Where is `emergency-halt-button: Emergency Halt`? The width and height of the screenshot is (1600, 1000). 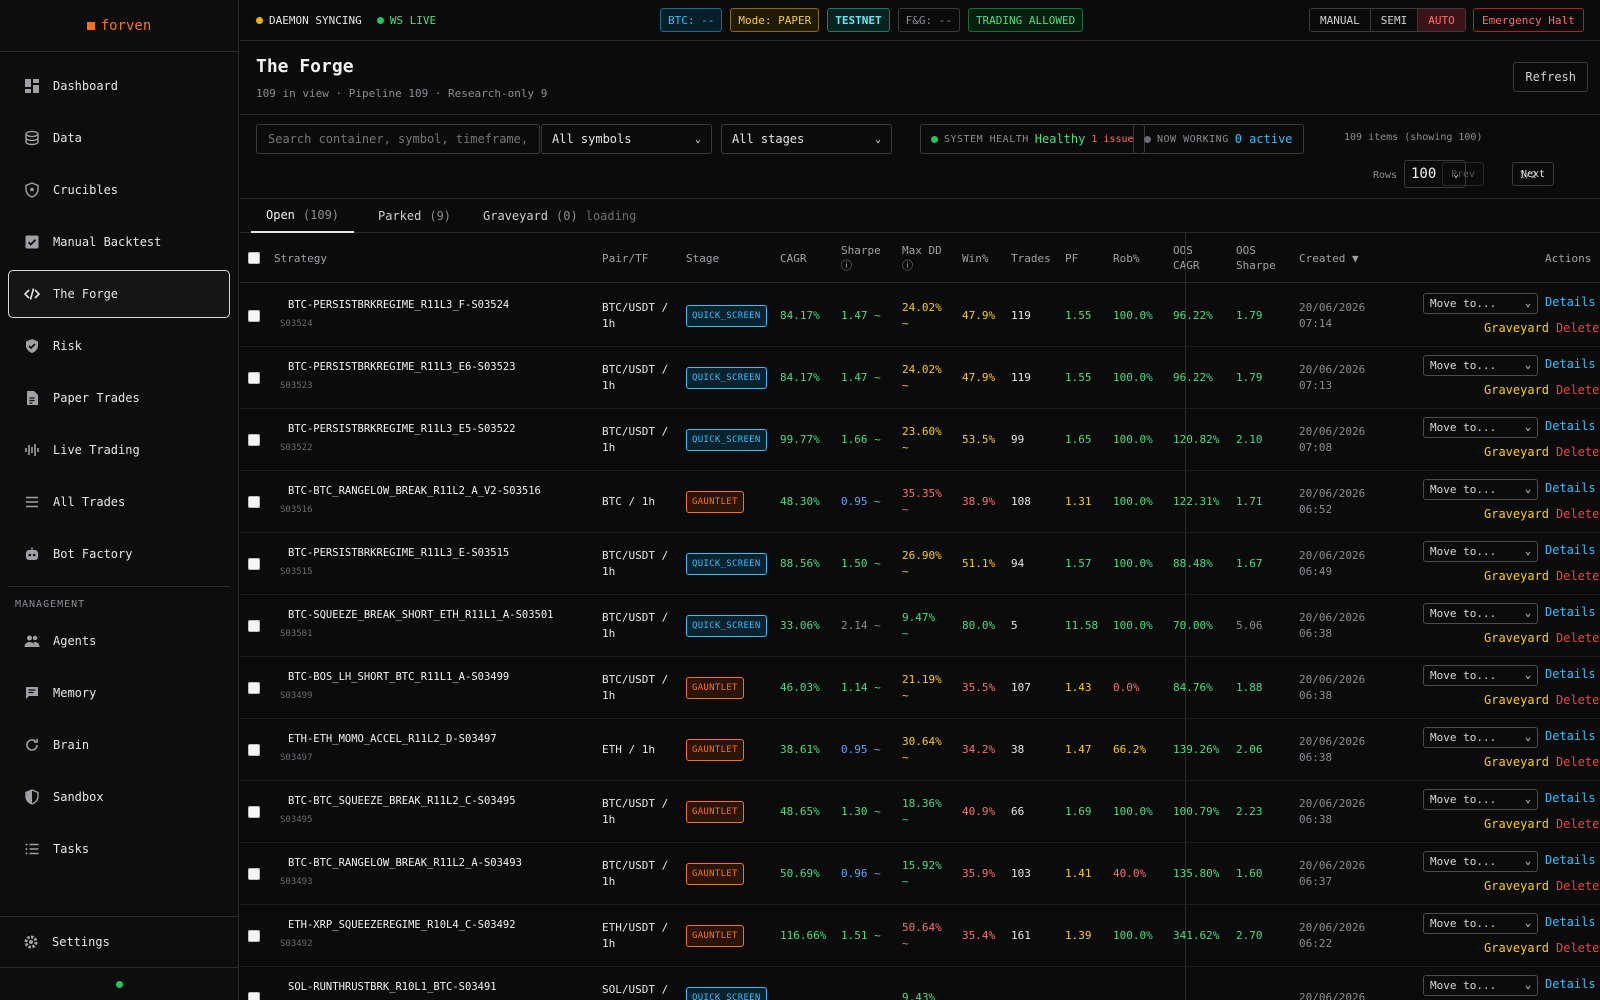 emergency-halt-button: Emergency Halt is located at coordinates (1528, 20).